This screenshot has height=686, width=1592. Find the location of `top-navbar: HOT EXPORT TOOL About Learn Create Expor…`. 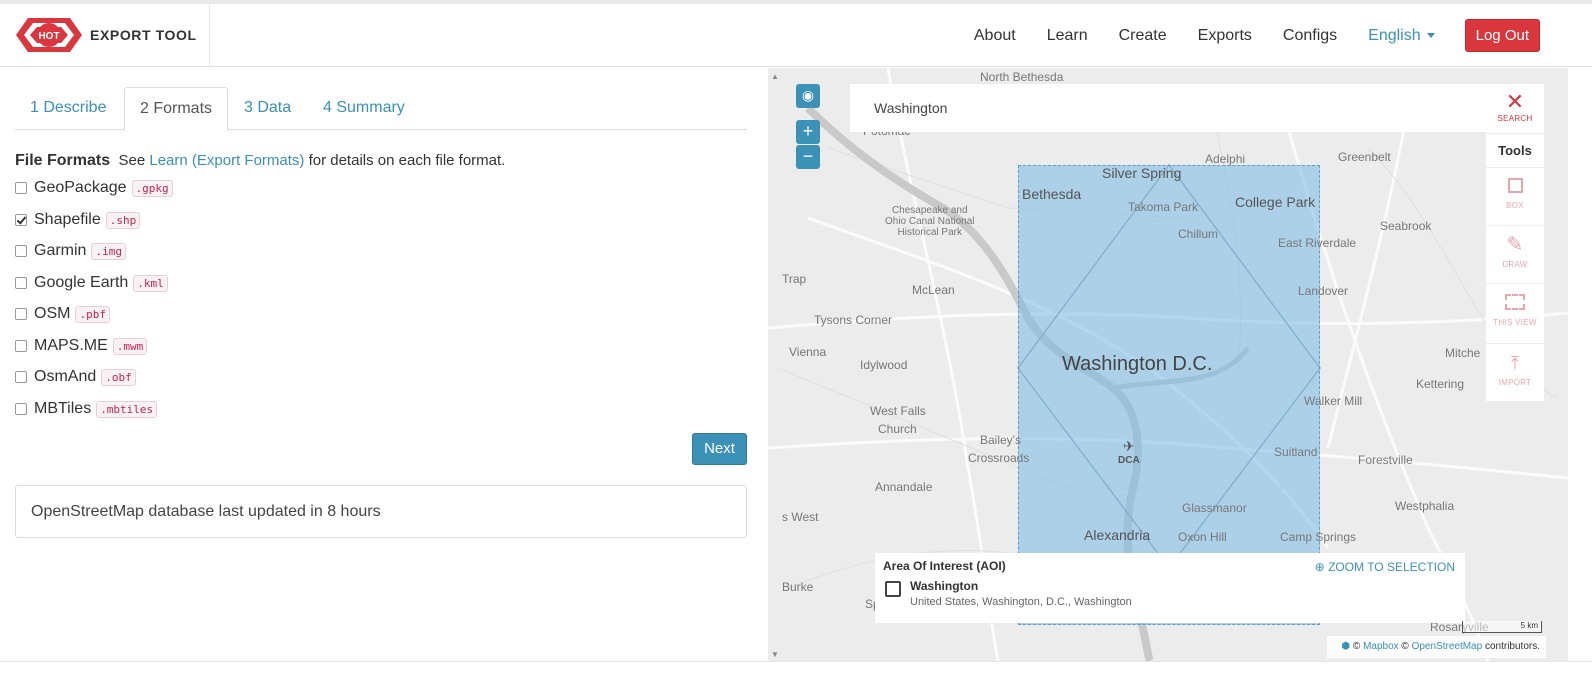

top-navbar: HOT EXPORT TOOL About Learn Create Expor… is located at coordinates (796, 35).